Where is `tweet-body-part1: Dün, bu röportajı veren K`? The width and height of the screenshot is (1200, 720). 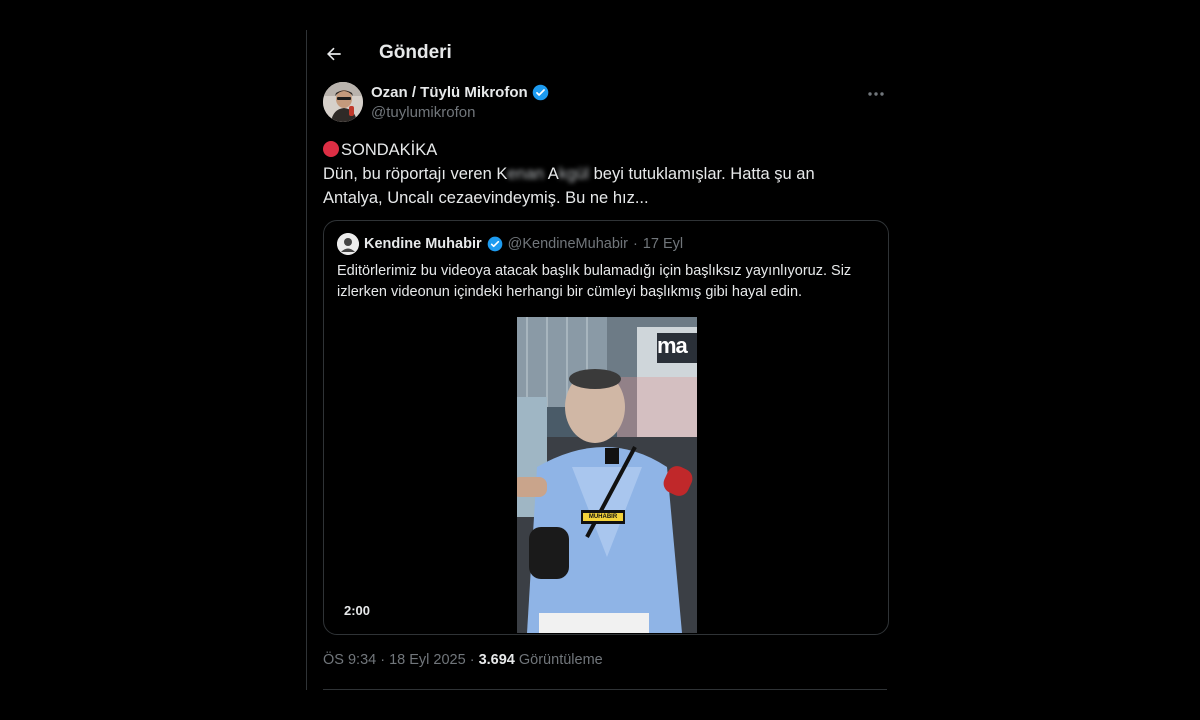
tweet-body-part1: Dün, bu röportajı veren K is located at coordinates (415, 174).